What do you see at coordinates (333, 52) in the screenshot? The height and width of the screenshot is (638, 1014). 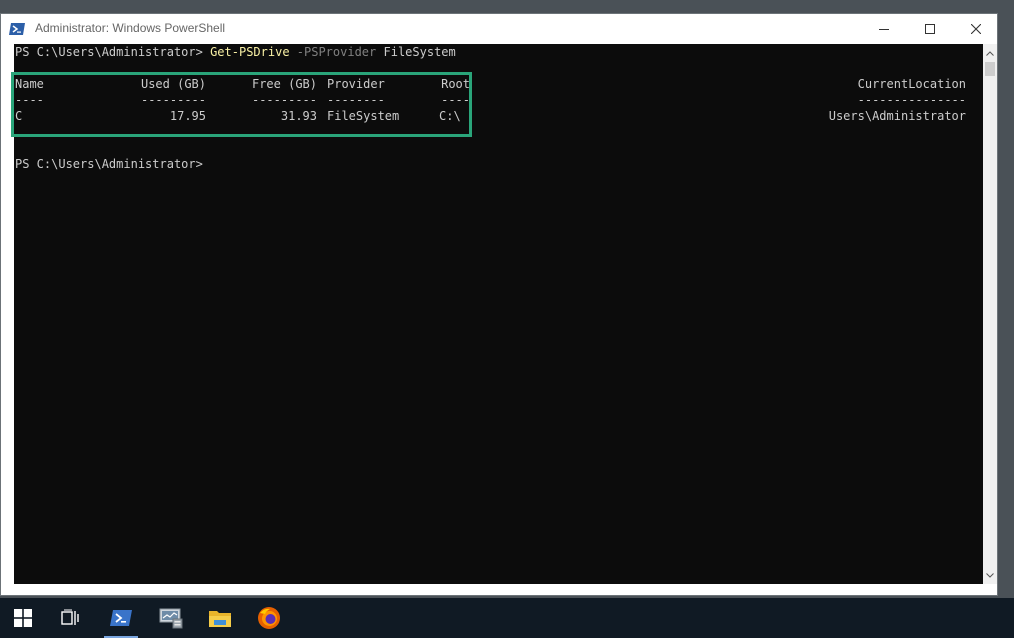 I see `parameter-name: -PSProvider` at bounding box center [333, 52].